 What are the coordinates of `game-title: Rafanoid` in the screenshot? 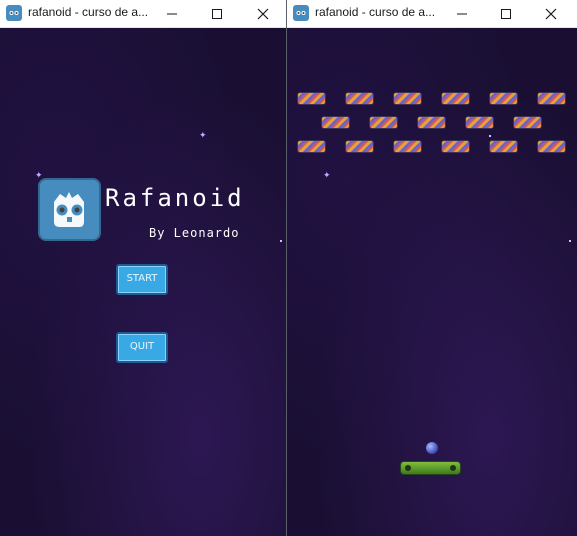 It's located at (175, 198).